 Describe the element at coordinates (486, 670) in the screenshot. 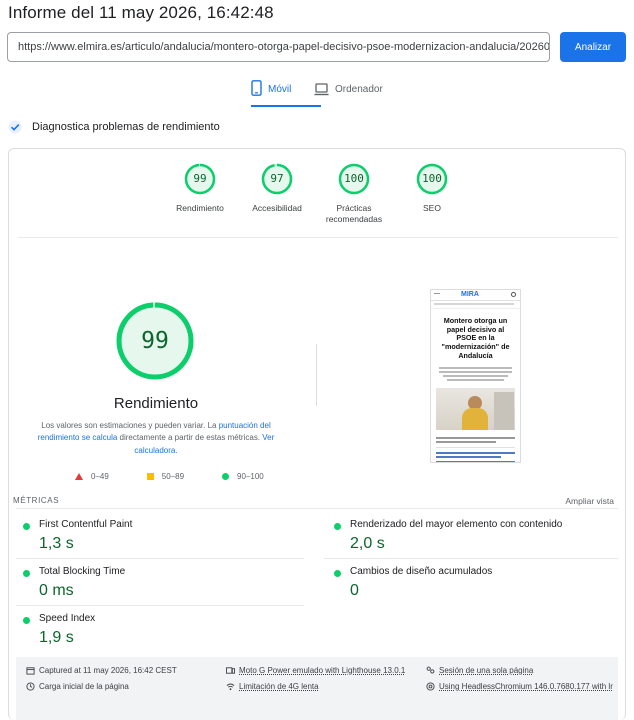

I see `session-type-text: Sesión de una sola página` at that location.